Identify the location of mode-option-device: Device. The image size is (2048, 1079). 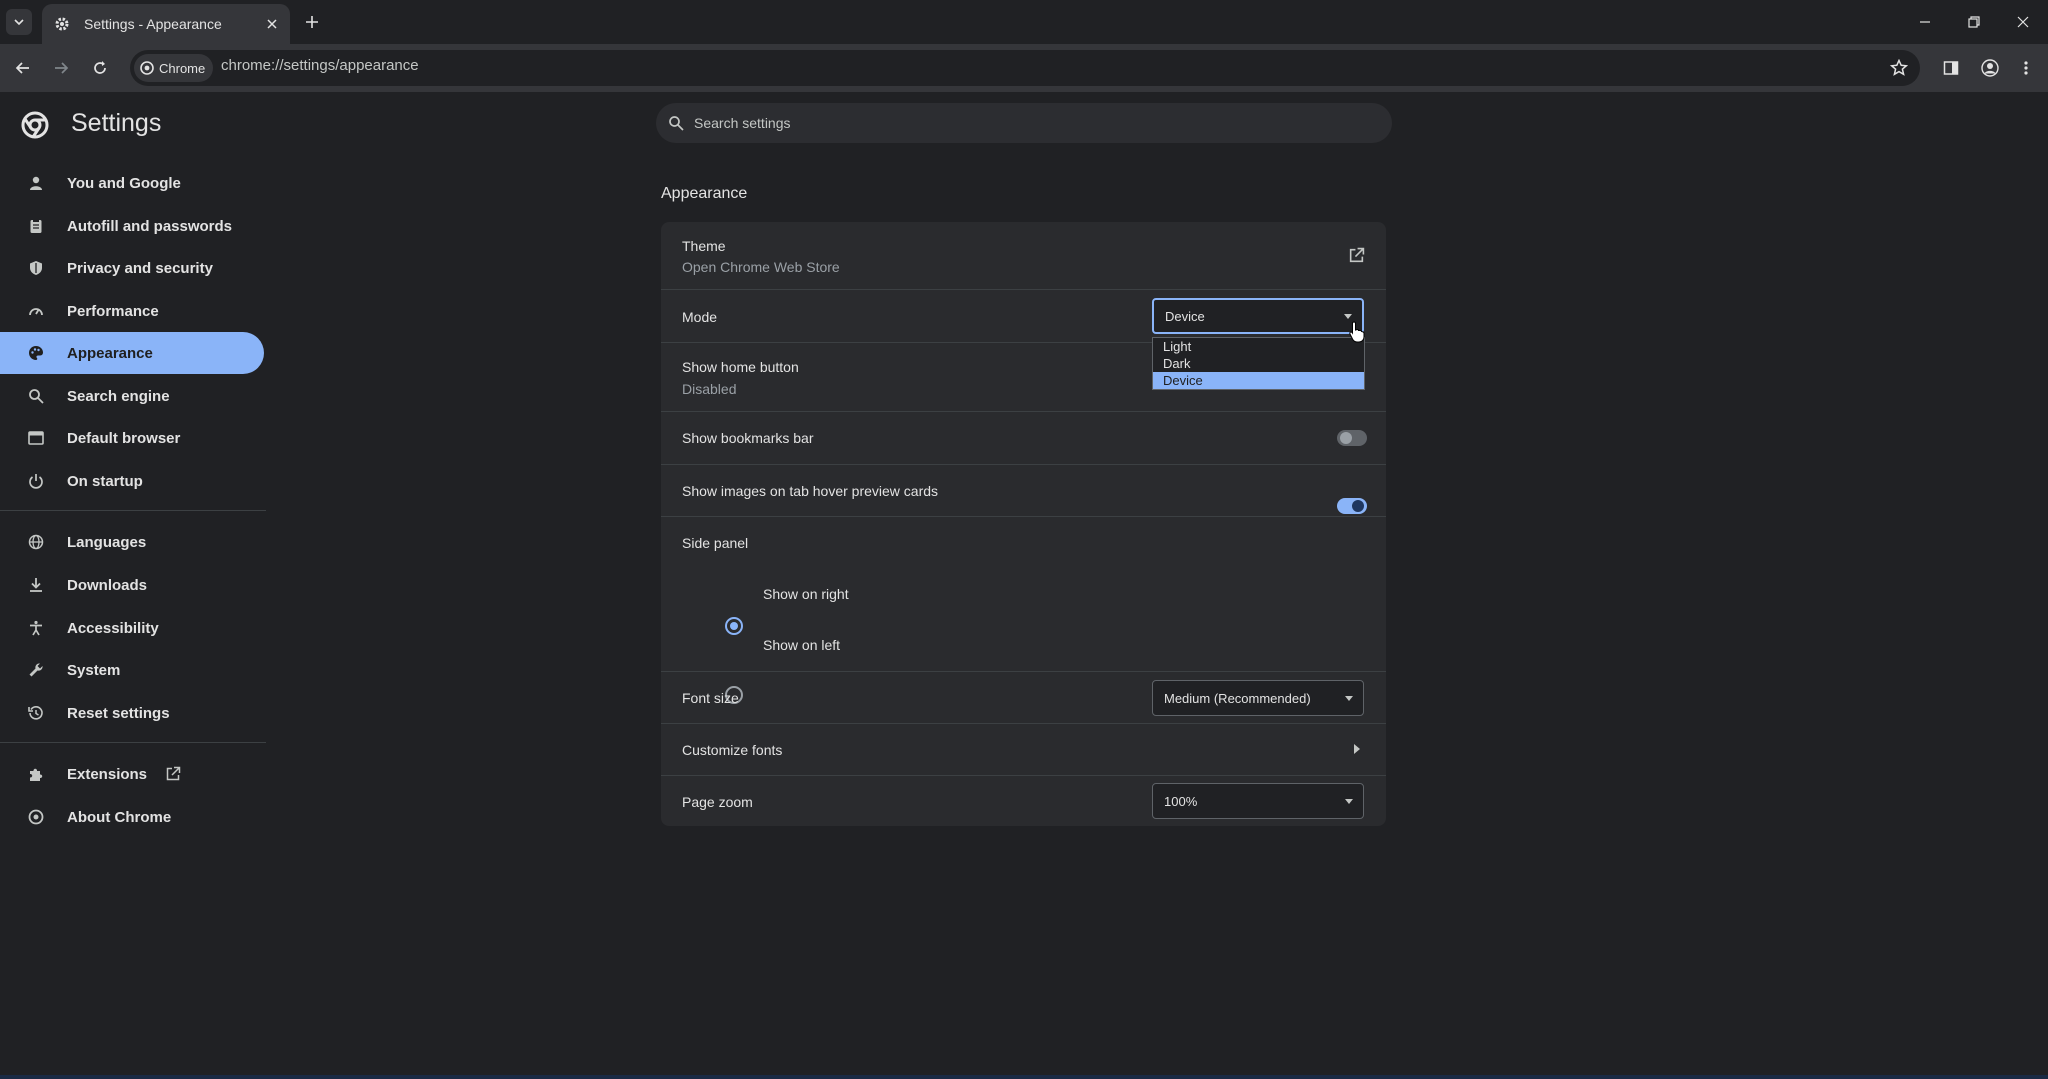
(1258, 380).